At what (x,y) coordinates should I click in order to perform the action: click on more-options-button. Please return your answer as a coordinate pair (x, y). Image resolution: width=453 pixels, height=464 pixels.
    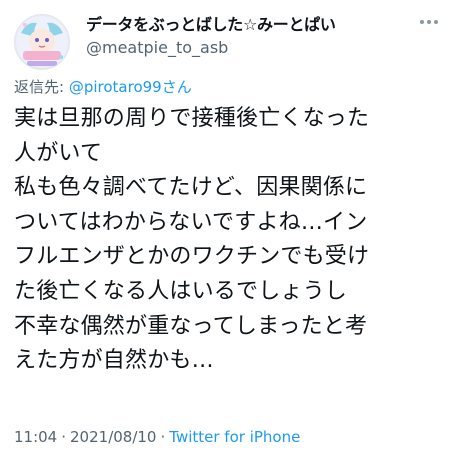
    Looking at the image, I should click on (429, 22).